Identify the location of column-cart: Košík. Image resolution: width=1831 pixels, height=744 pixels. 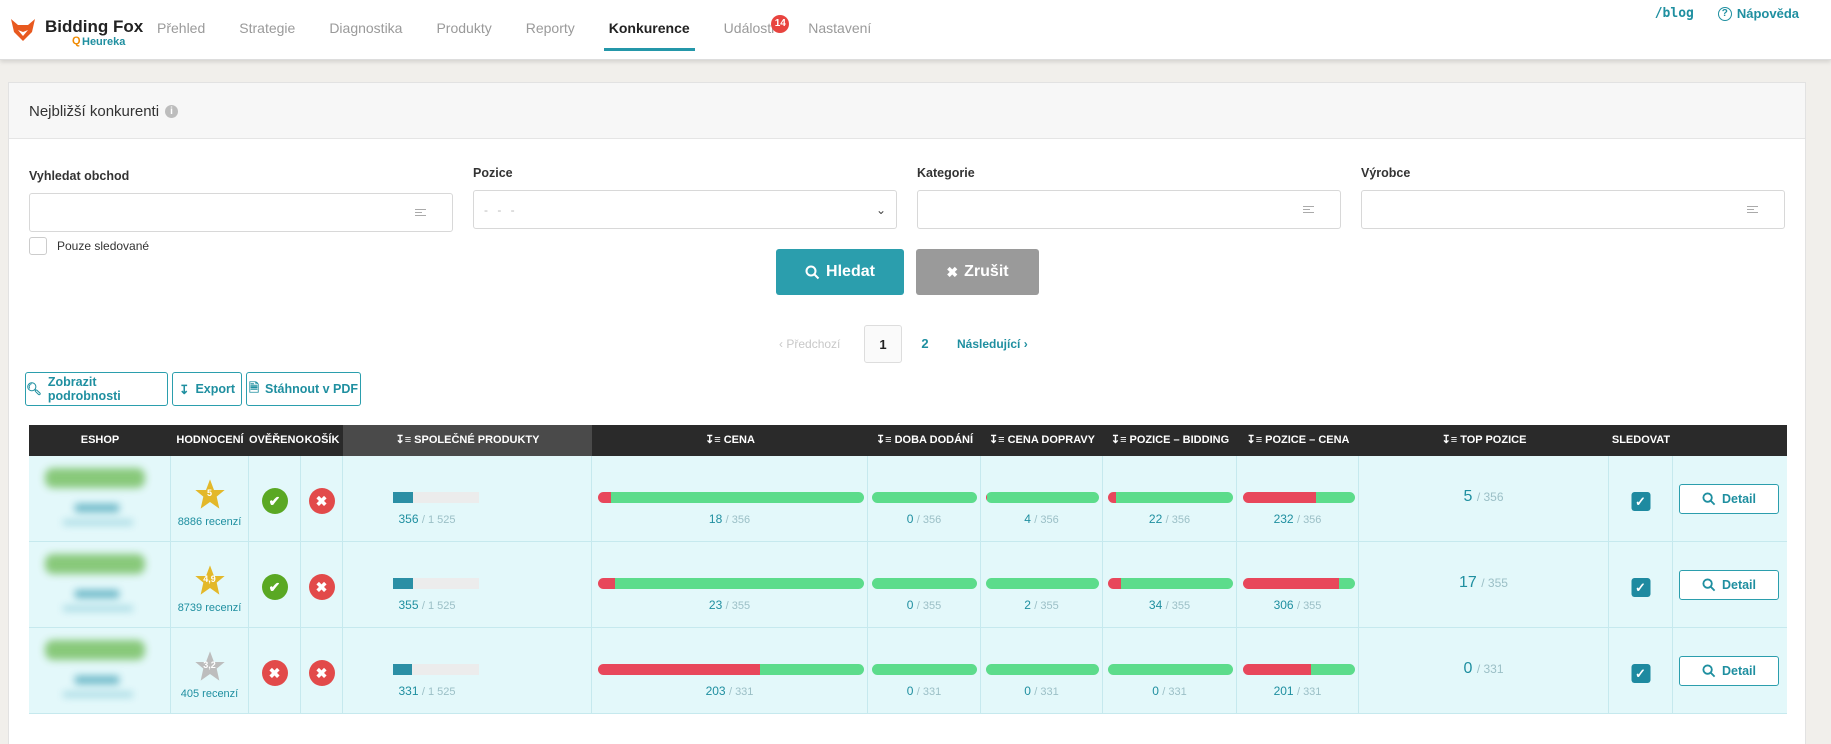
(322, 440).